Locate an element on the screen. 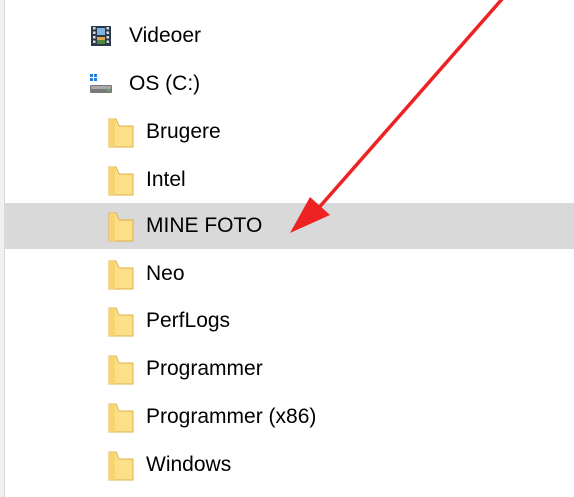 This screenshot has width=574, height=497. tree-item-label: Videoer is located at coordinates (165, 35).